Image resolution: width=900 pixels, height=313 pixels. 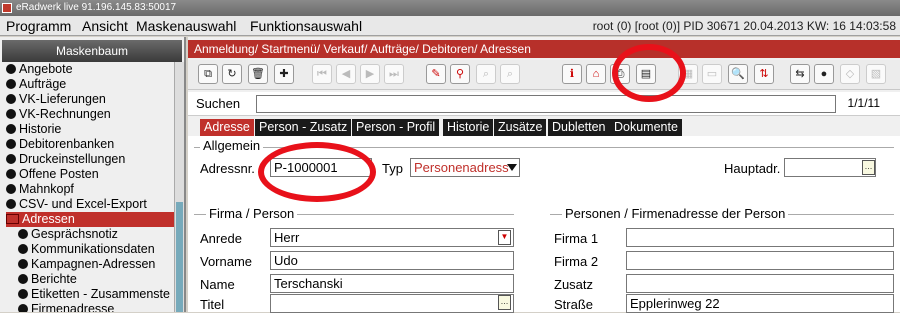 I want to click on find-icon: ⌕, so click(x=486, y=74).